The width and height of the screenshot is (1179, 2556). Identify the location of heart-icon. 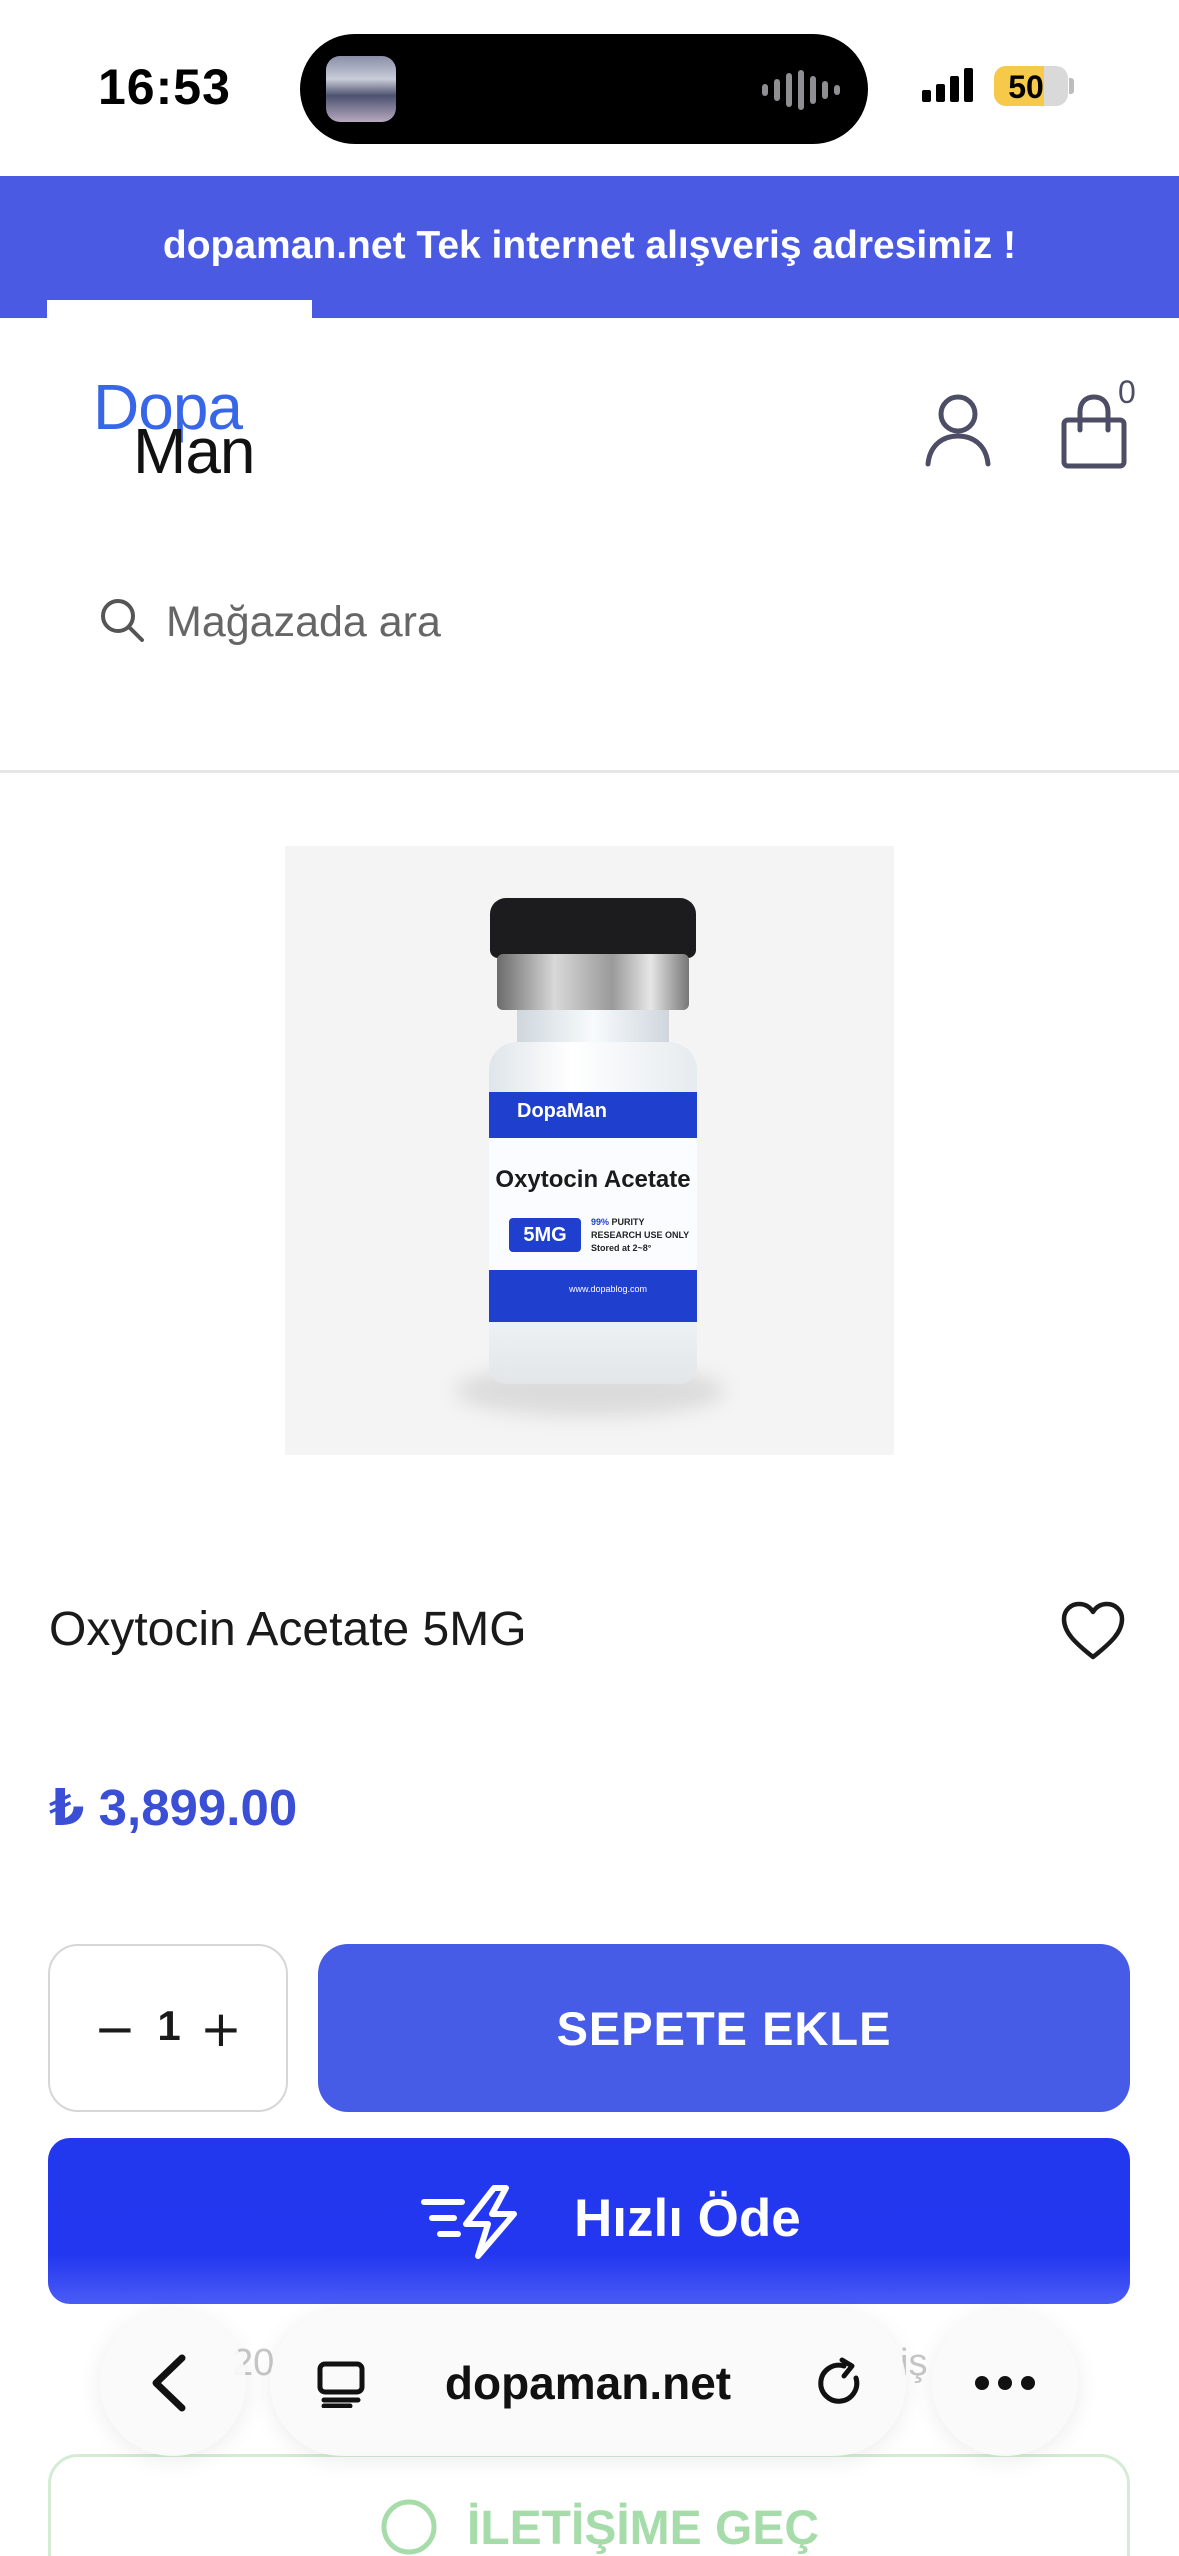
(1093, 1631).